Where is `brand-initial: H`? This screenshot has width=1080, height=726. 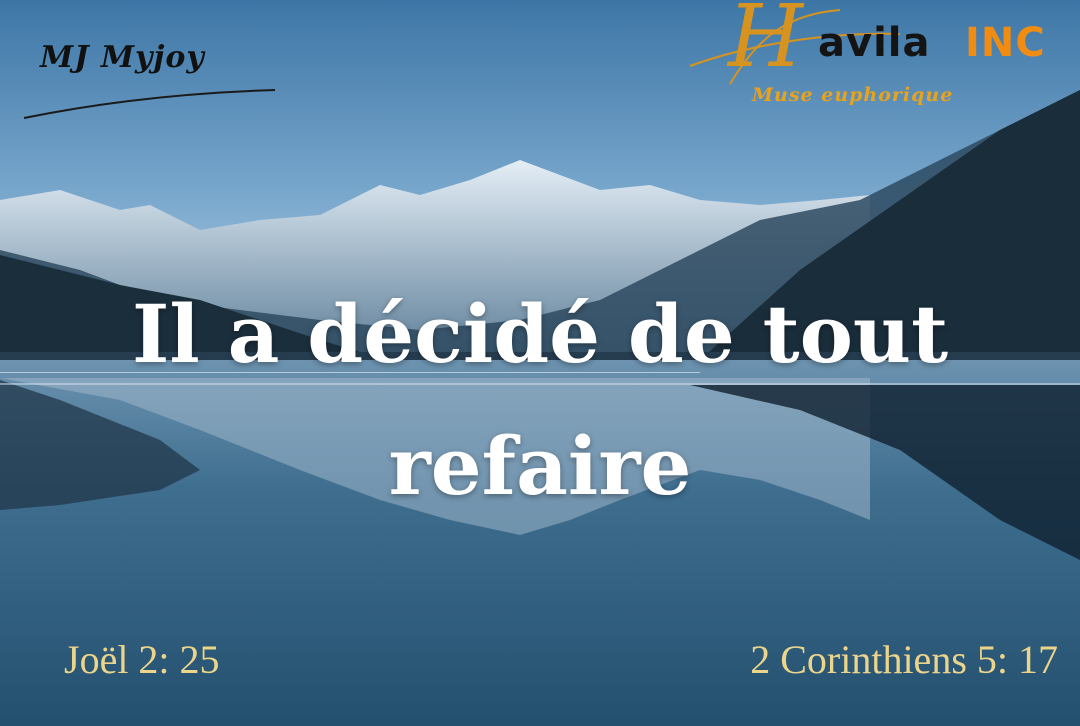
brand-initial: H is located at coordinates (765, 43).